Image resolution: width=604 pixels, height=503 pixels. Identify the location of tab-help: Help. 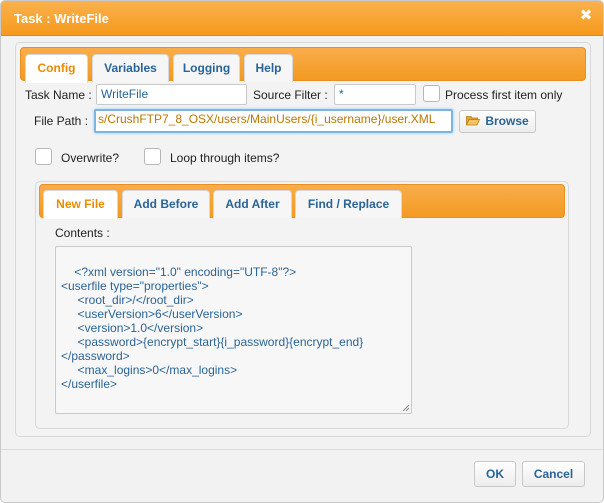
(268, 68).